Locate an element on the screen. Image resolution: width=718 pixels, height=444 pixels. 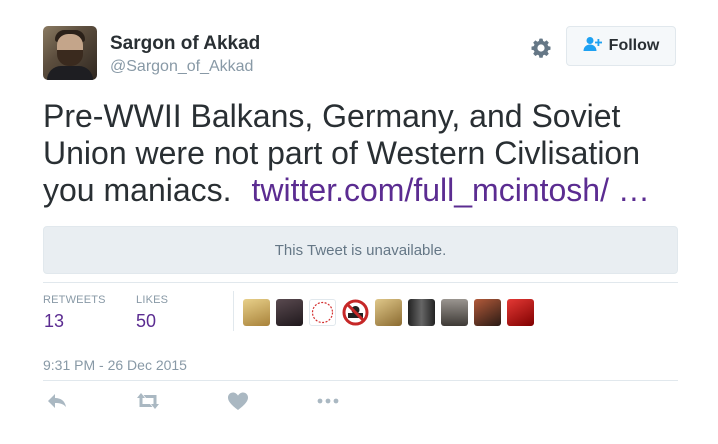
retweets-count: 13 is located at coordinates (54, 321).